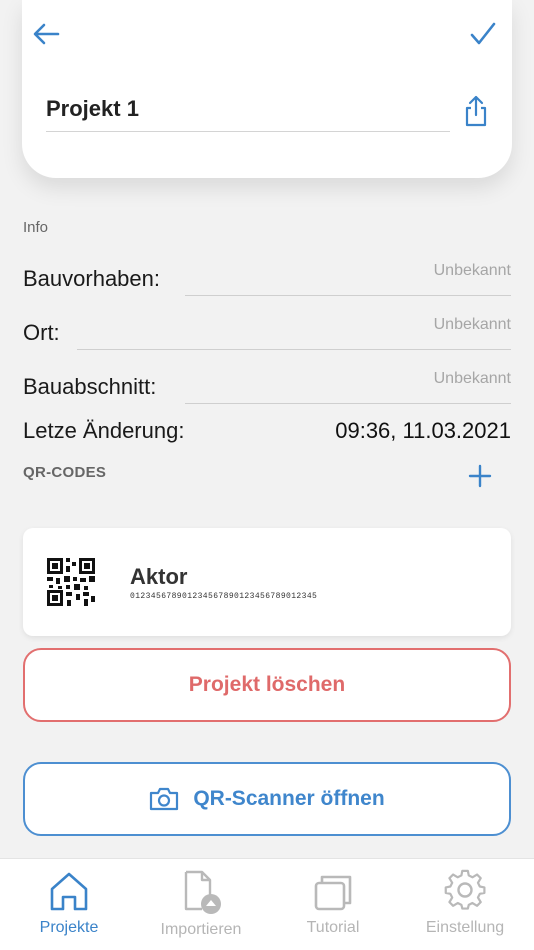  What do you see at coordinates (41, 332) in the screenshot?
I see `ort-label: Ort:` at bounding box center [41, 332].